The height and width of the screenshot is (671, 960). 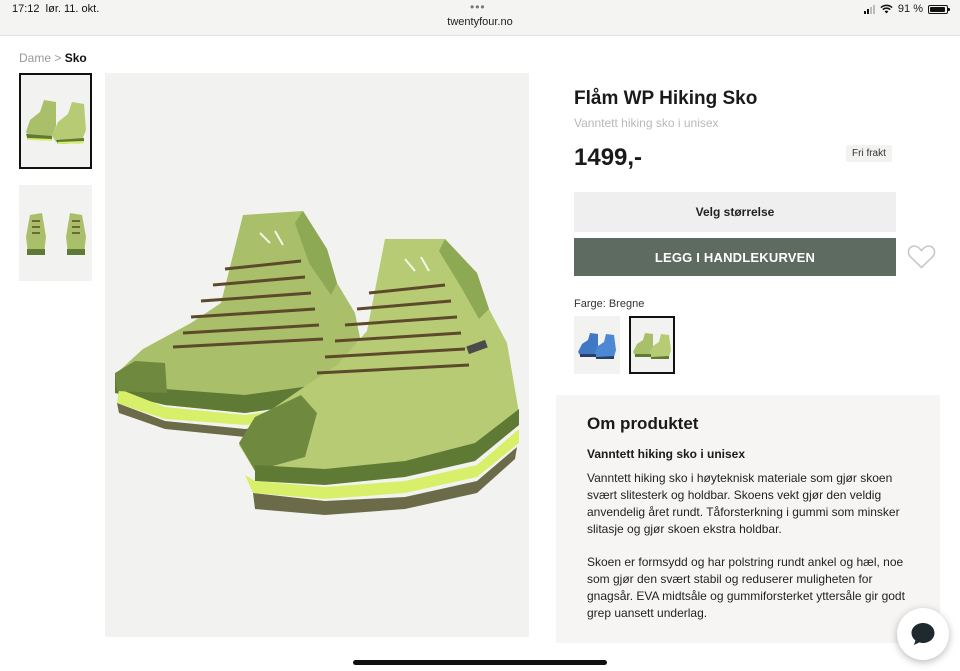 What do you see at coordinates (480, 662) in the screenshot?
I see `home-indicator` at bounding box center [480, 662].